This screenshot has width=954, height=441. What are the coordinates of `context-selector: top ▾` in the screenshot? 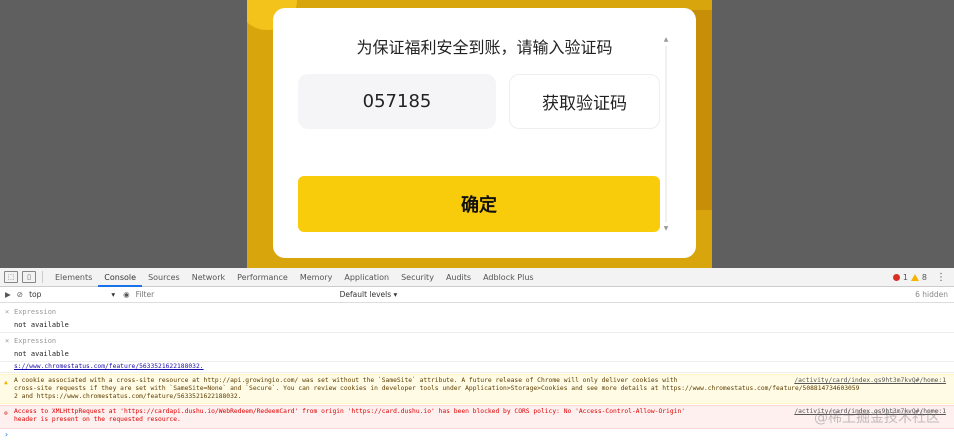 It's located at (72, 294).